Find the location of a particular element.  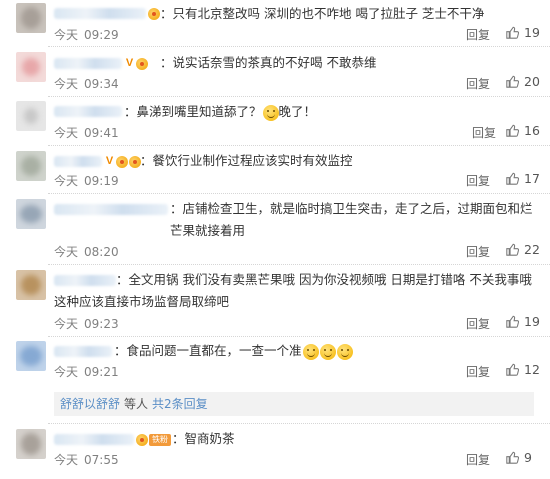

subreply-mid-text: 等人 is located at coordinates (136, 404).